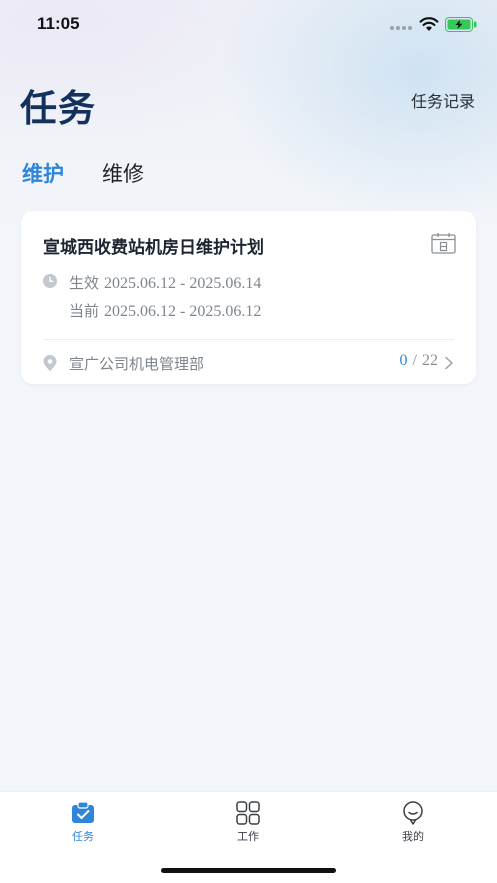  Describe the element at coordinates (43, 174) in the screenshot. I see `tab-maintenance: 维护` at that location.